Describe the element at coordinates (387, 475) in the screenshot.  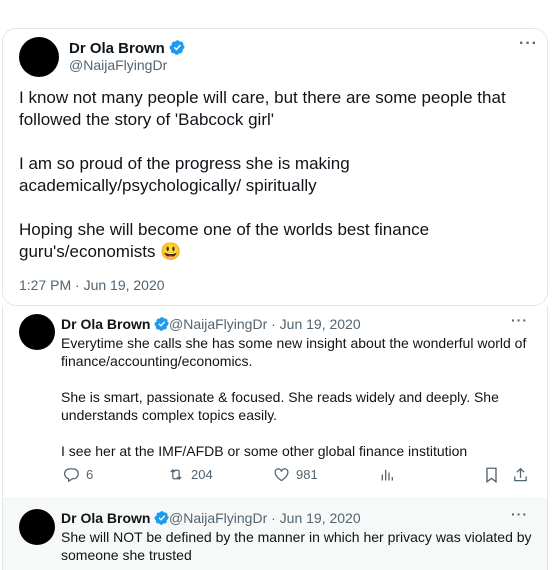
I see `views-icon` at that location.